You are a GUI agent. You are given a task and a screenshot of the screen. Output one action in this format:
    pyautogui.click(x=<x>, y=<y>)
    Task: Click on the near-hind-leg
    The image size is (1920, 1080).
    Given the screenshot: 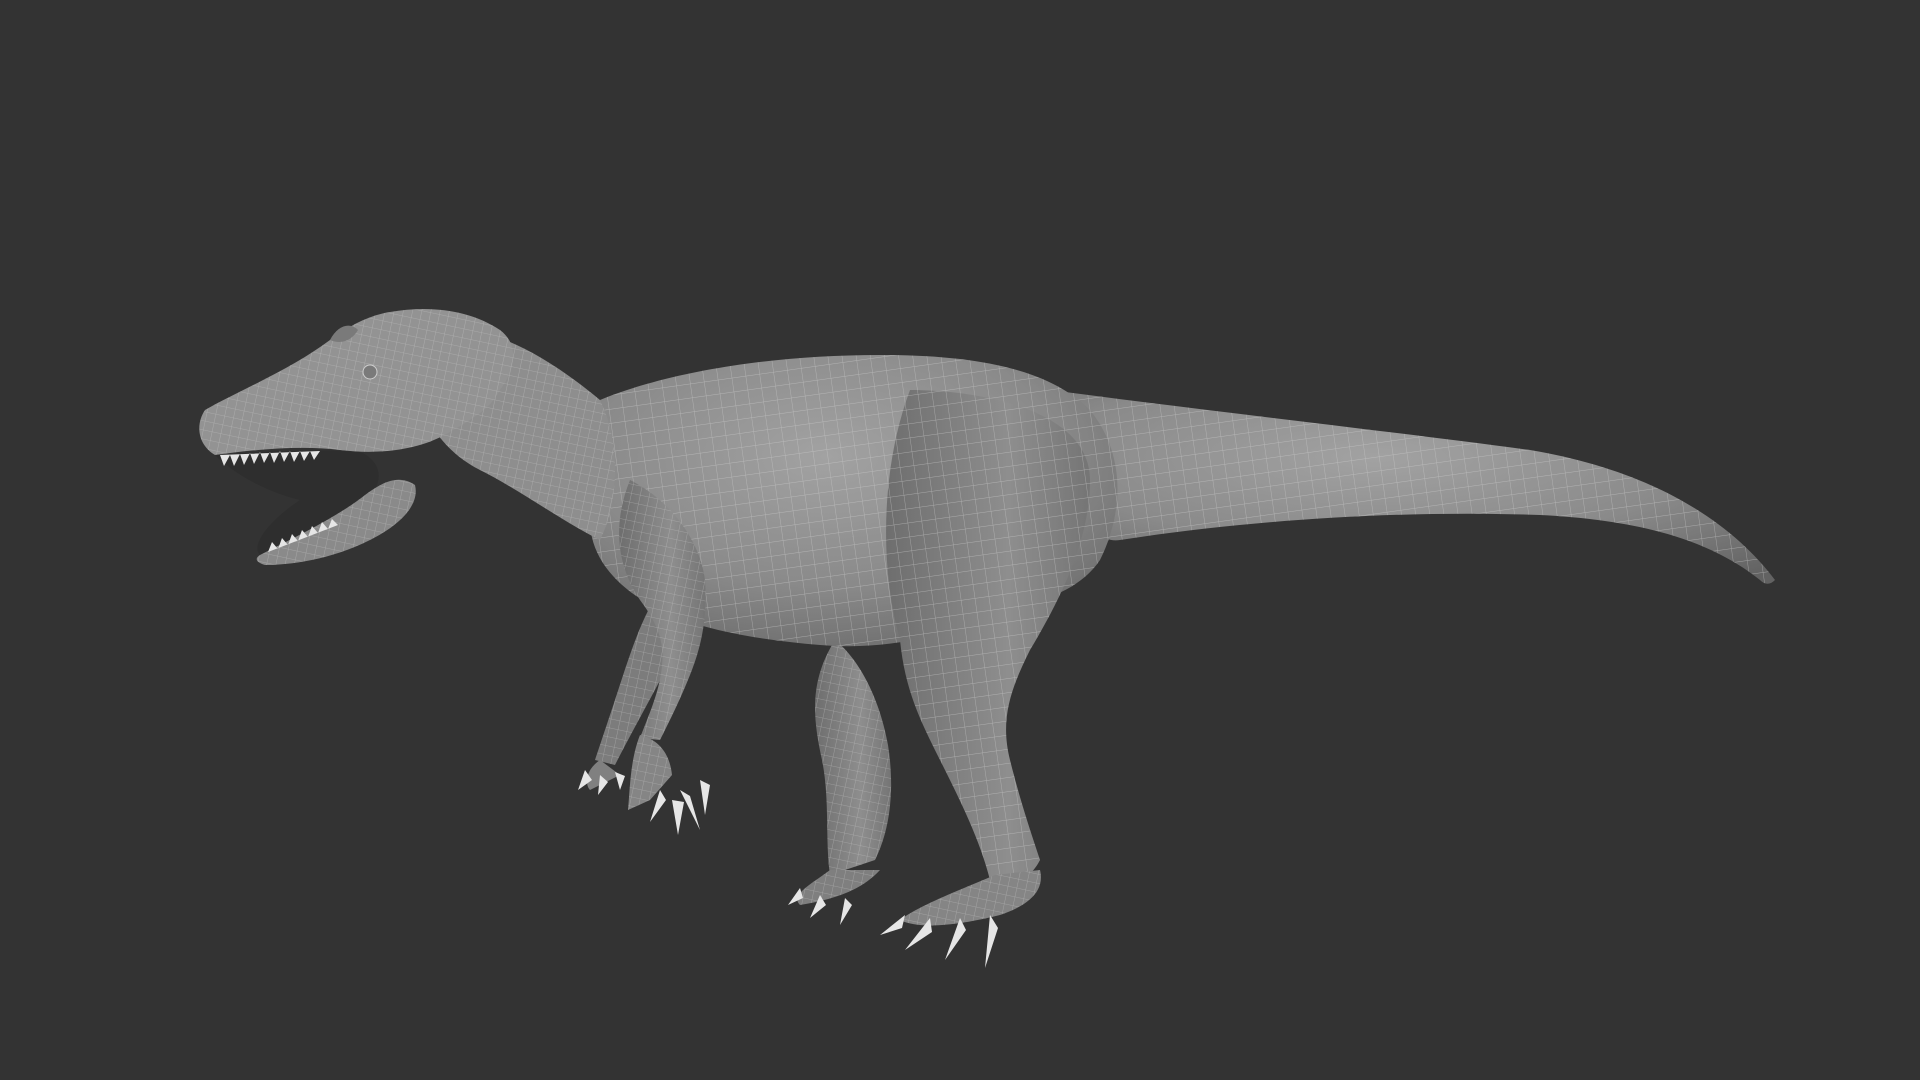 What is the action you would take?
    pyautogui.click(x=985, y=679)
    